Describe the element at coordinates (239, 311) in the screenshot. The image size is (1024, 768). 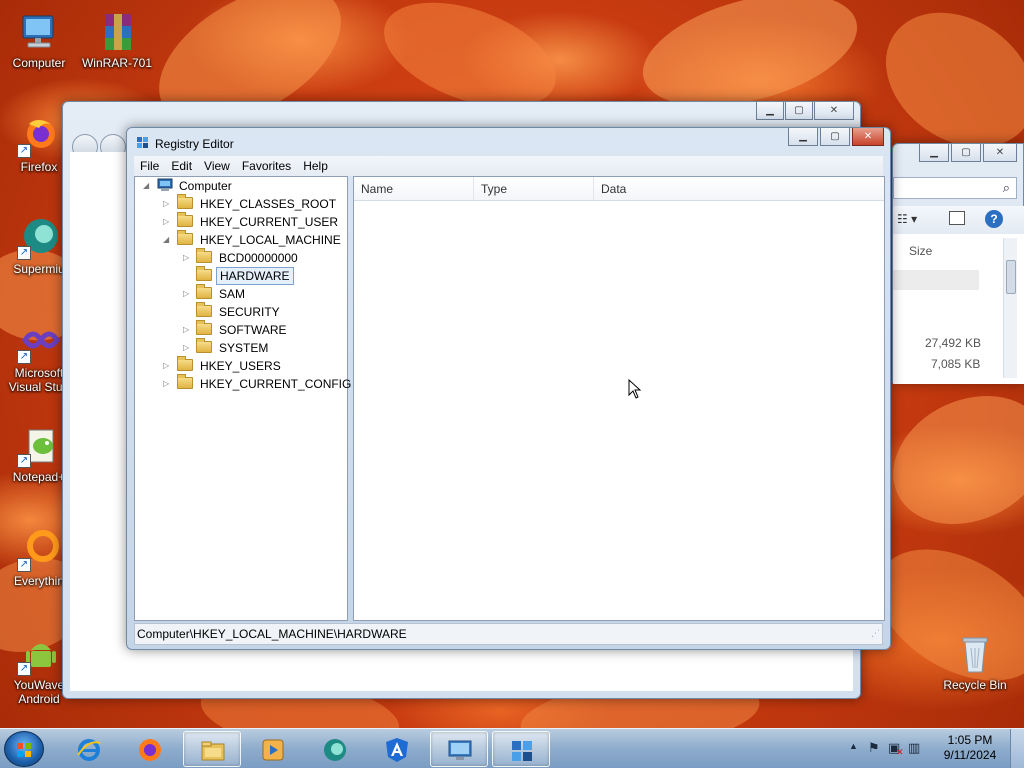
I see `tree-node-security: SECURITY` at that location.